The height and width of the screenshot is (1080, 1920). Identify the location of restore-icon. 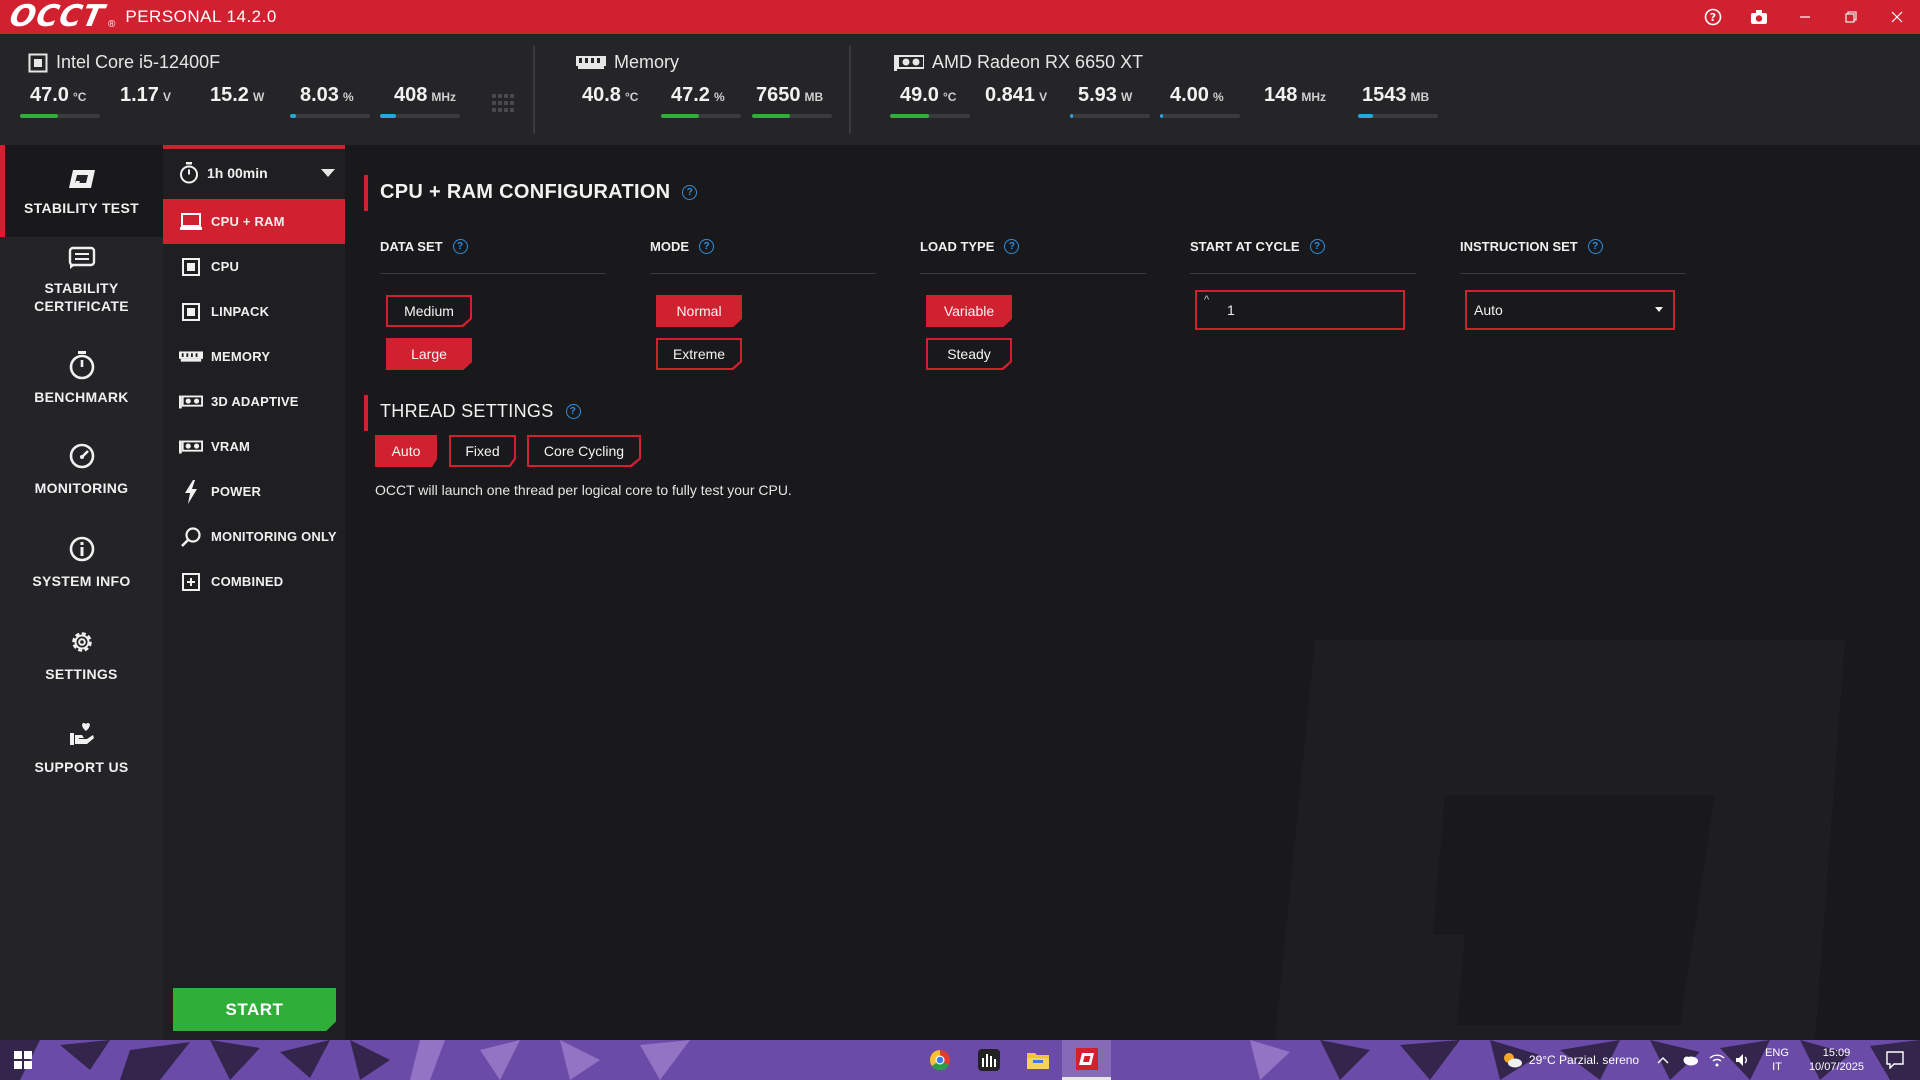
(1851, 17).